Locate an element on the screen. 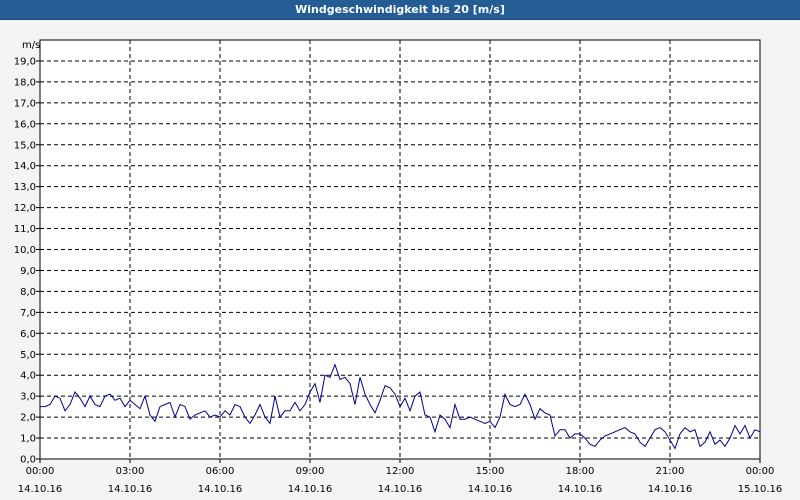  y-tick-label: 0,0 is located at coordinates (28, 460).